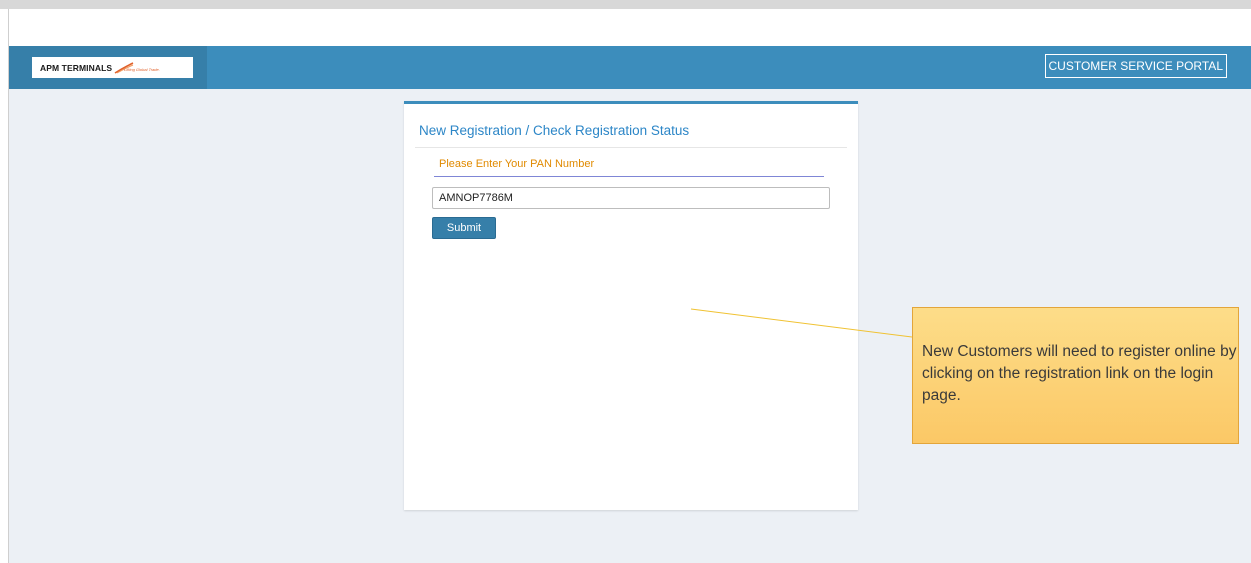 The image size is (1251, 563). Describe the element at coordinates (517, 164) in the screenshot. I see `pan-label: Please Enter Your PAN Number` at that location.